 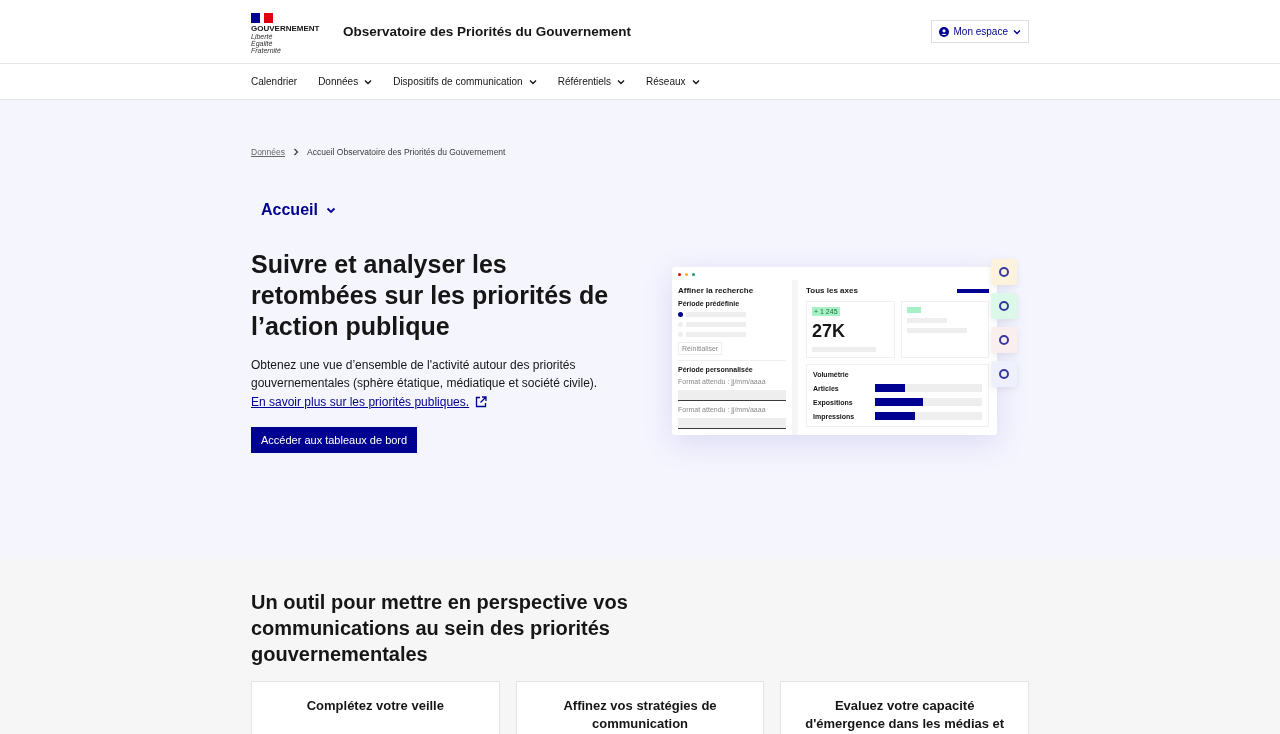 What do you see at coordinates (673, 81) in the screenshot?
I see `nav-item: Réseaux` at bounding box center [673, 81].